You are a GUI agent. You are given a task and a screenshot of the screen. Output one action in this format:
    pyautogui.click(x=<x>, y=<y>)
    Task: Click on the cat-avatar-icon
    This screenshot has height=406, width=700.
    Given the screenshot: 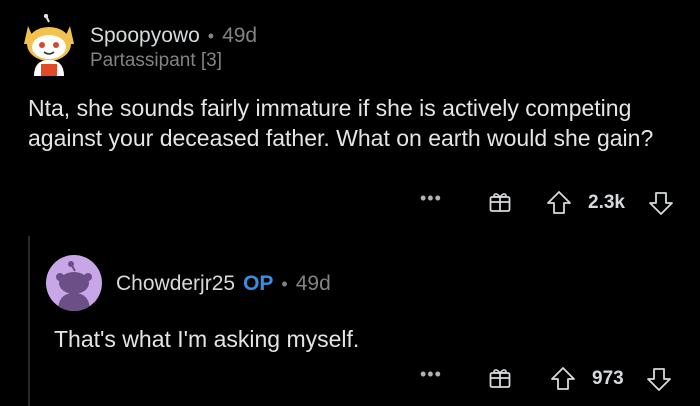 What is the action you would take?
    pyautogui.click(x=49, y=45)
    